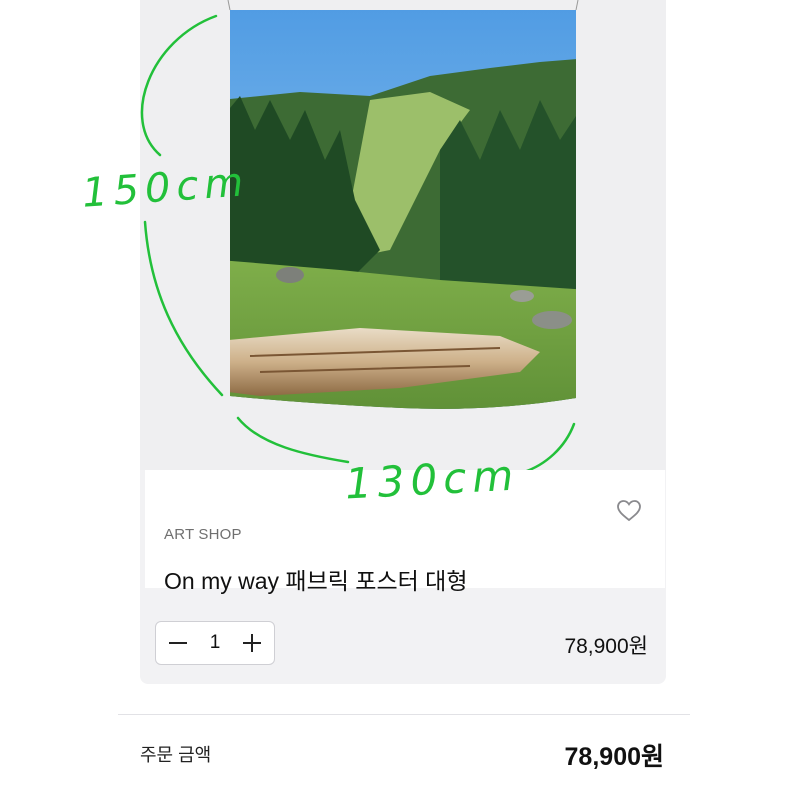  I want to click on plus-icon, so click(252, 643).